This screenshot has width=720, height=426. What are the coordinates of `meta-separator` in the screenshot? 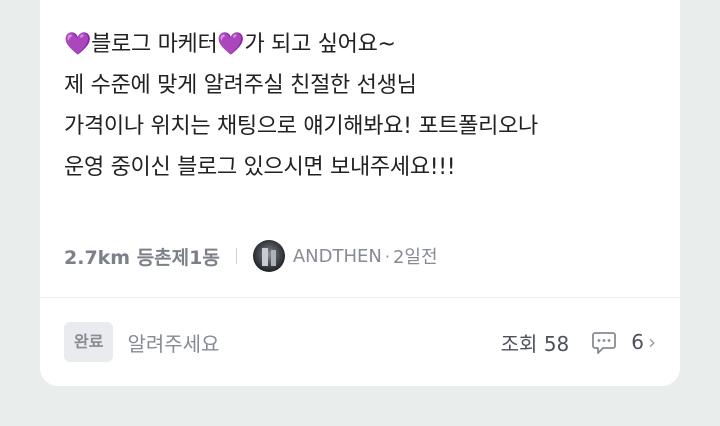 It's located at (236, 256).